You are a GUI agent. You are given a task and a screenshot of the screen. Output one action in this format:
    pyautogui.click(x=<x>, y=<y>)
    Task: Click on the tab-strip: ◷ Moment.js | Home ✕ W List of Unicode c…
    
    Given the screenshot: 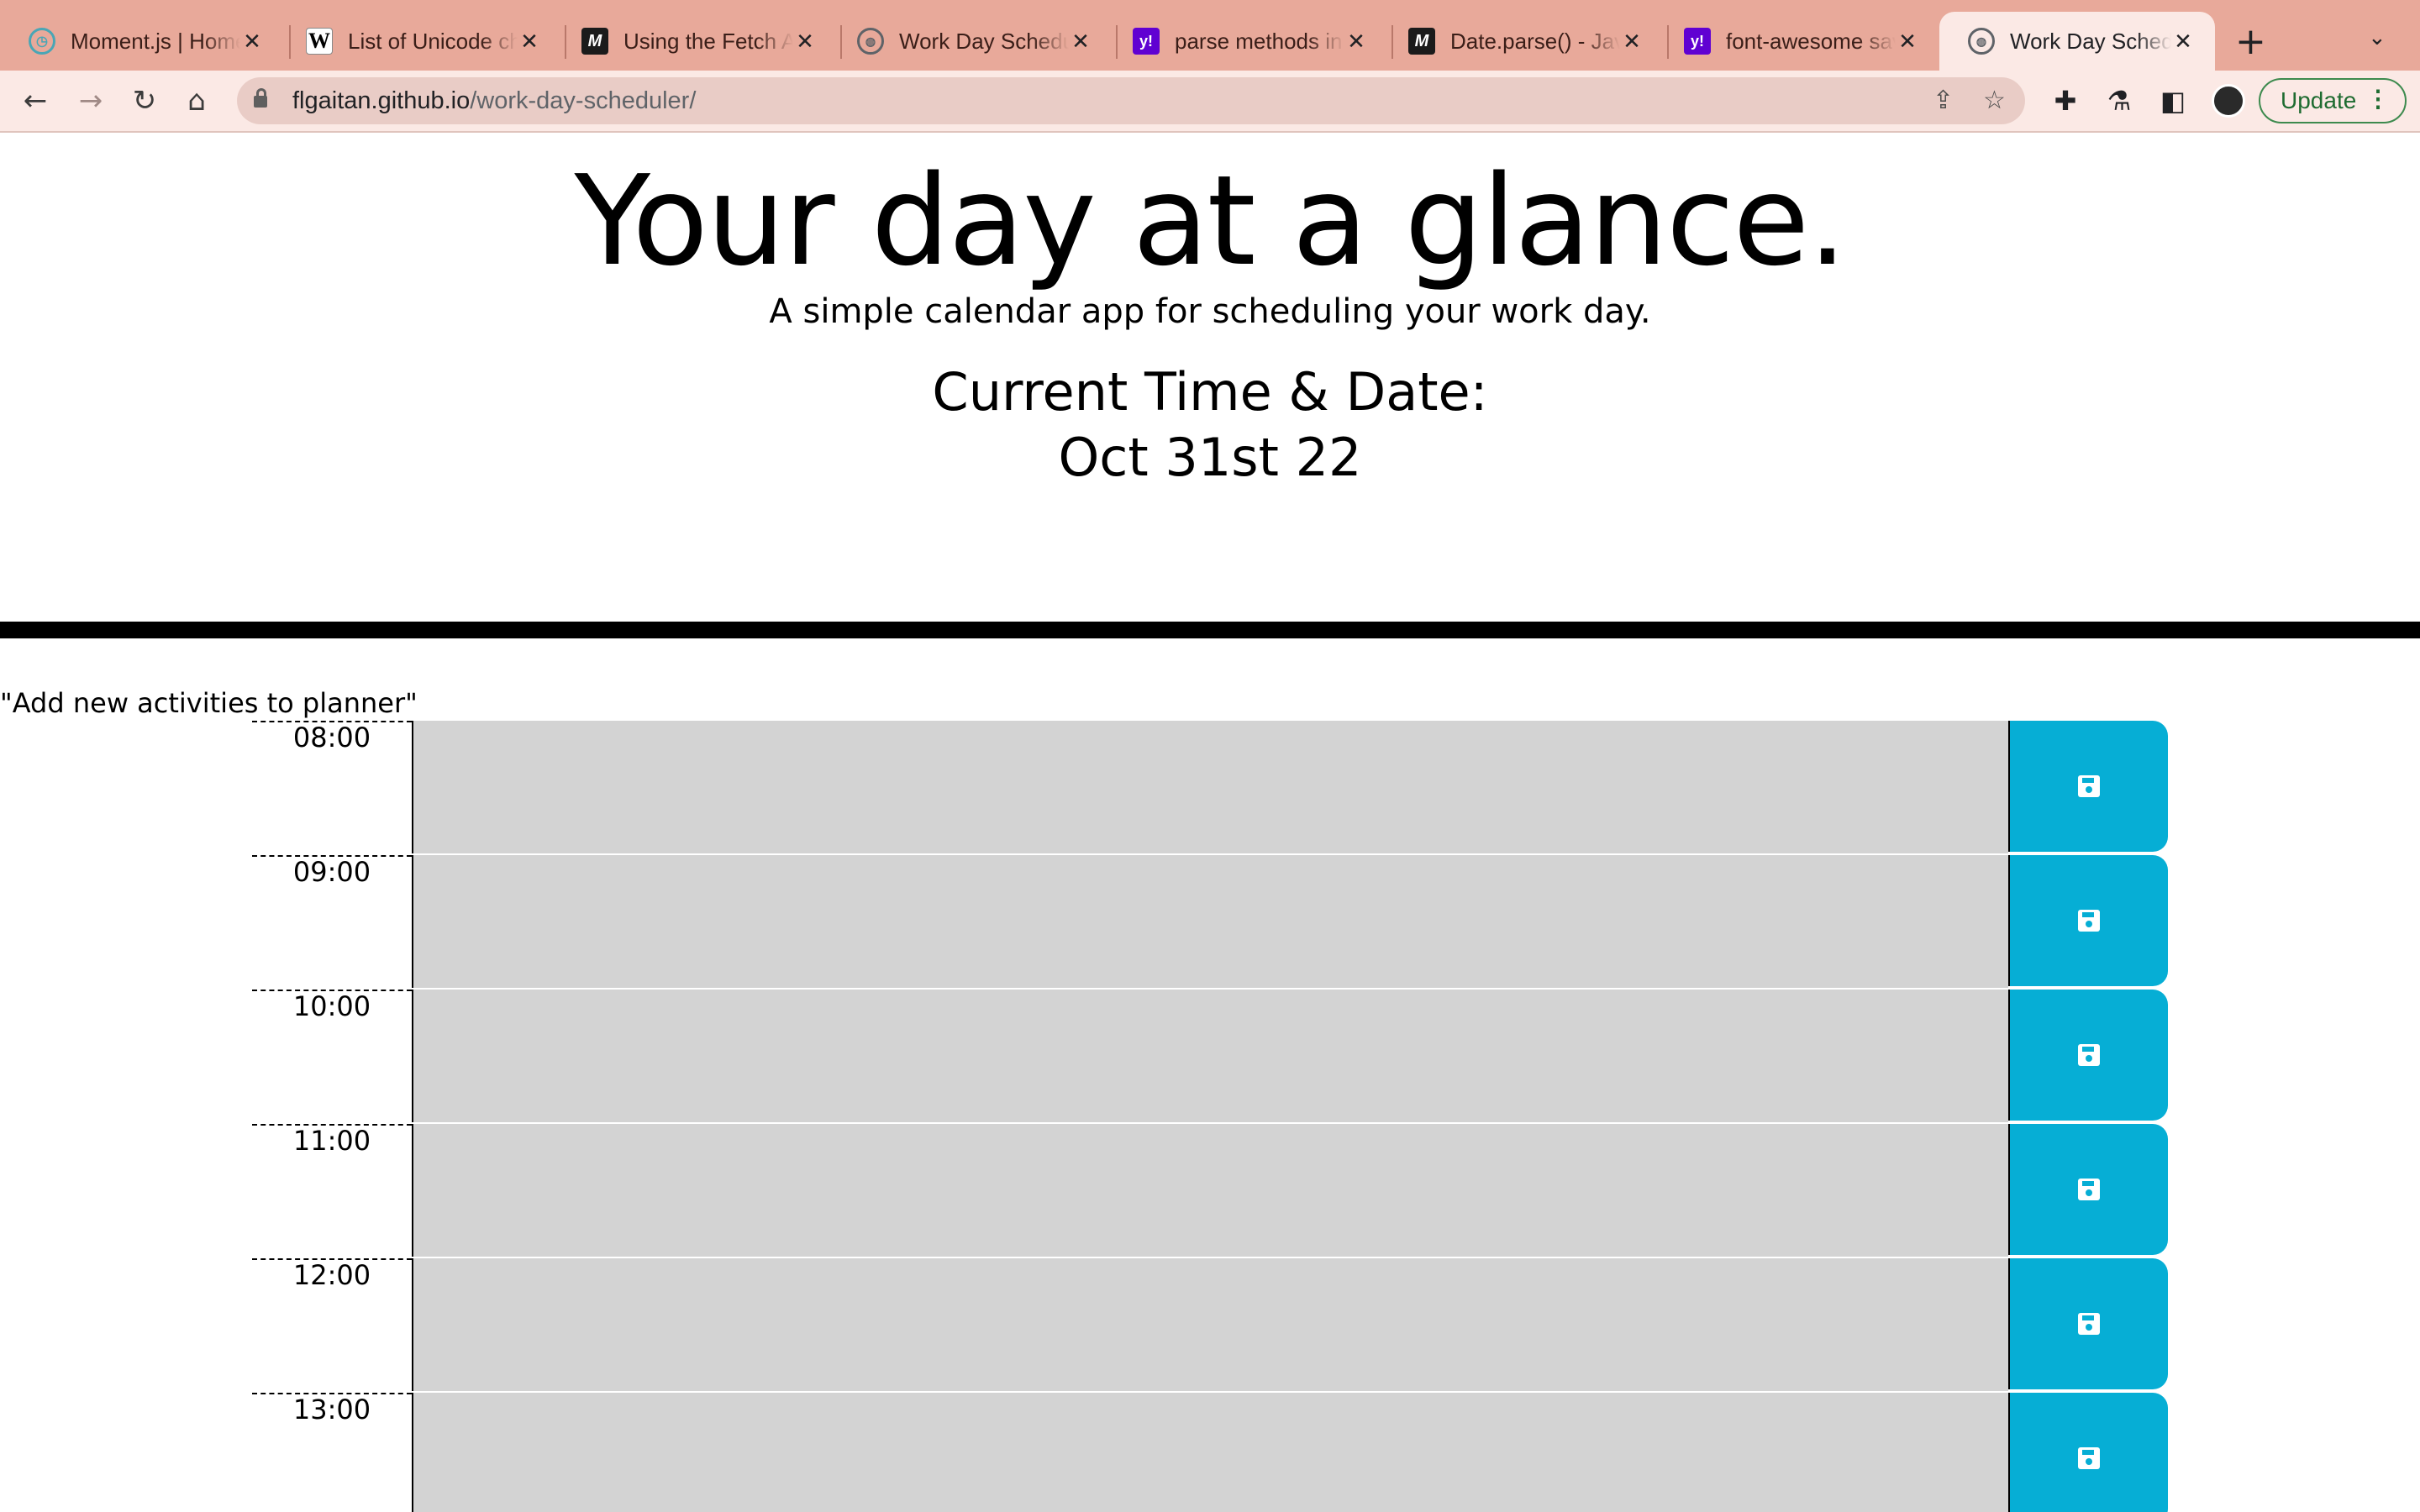 What is the action you would take?
    pyautogui.click(x=1210, y=35)
    